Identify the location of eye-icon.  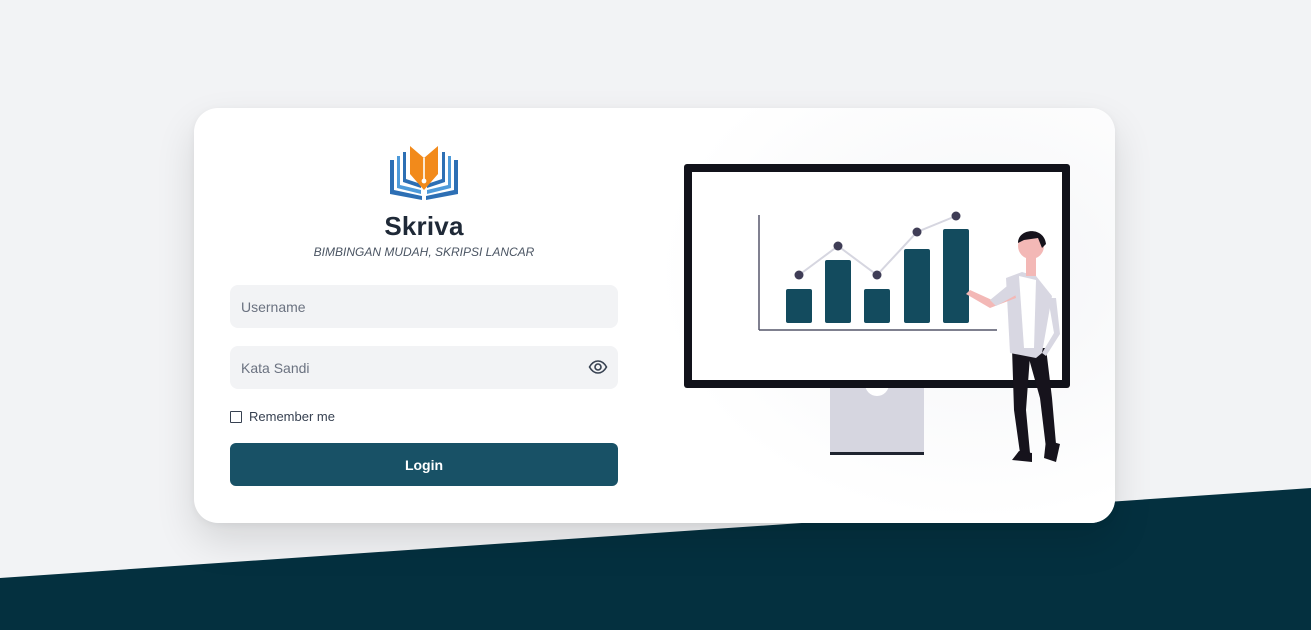
(598, 367).